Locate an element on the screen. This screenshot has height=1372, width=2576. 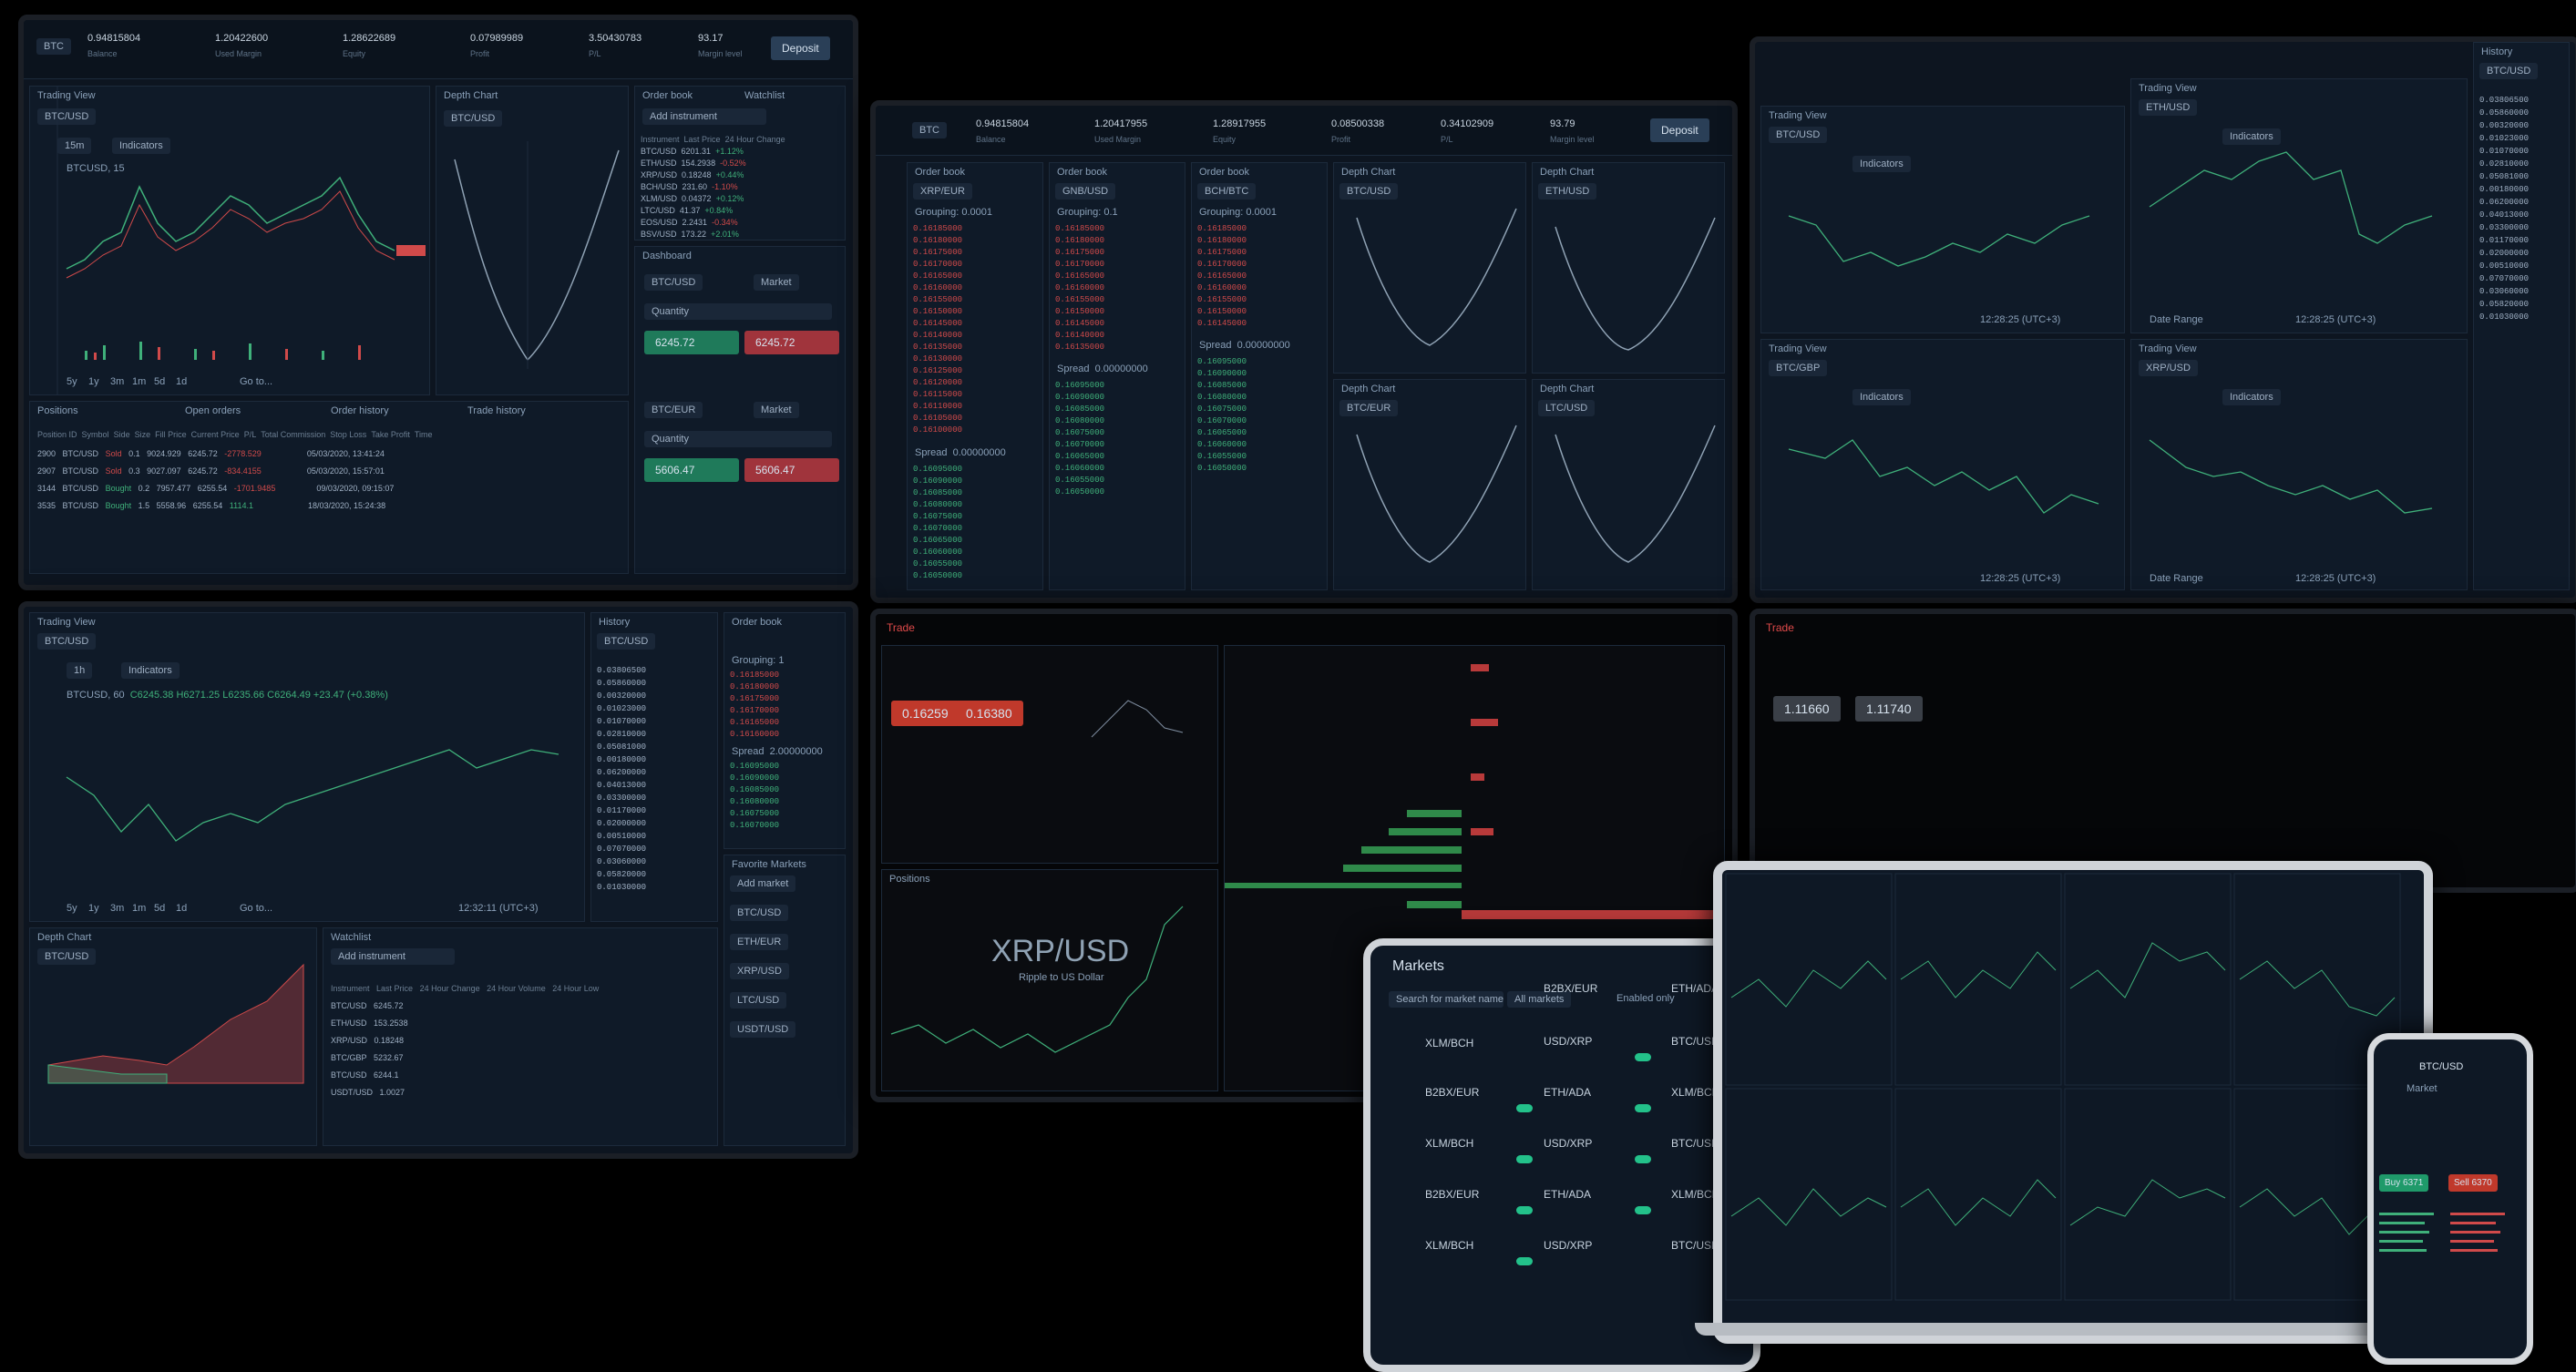
tab-trade-history: Trade history is located at coordinates (496, 410).